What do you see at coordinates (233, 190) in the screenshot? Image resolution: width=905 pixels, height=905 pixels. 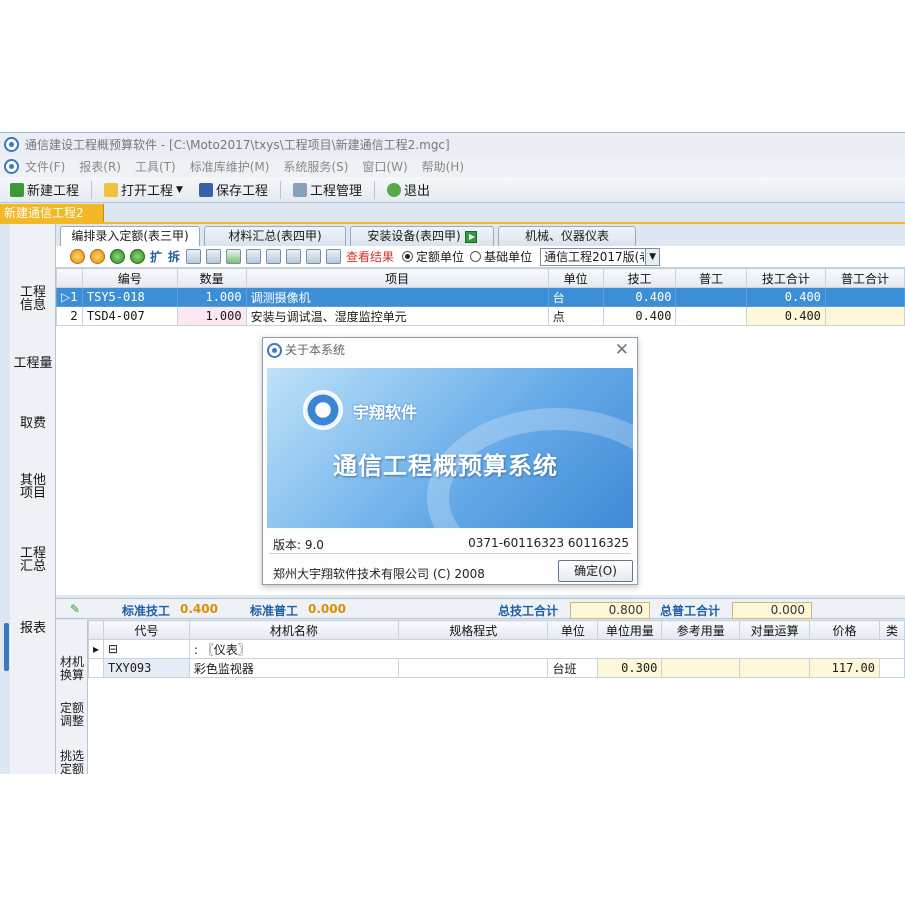 I see `save-project-button: 保存工程` at bounding box center [233, 190].